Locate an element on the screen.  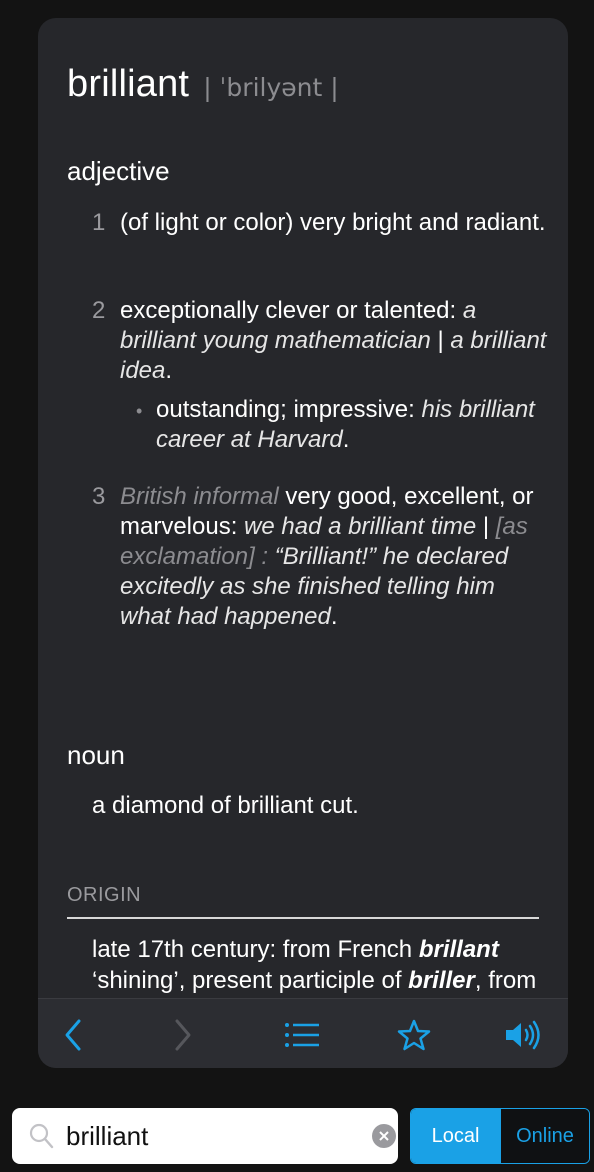
origin-label: ORIGIN is located at coordinates (104, 895).